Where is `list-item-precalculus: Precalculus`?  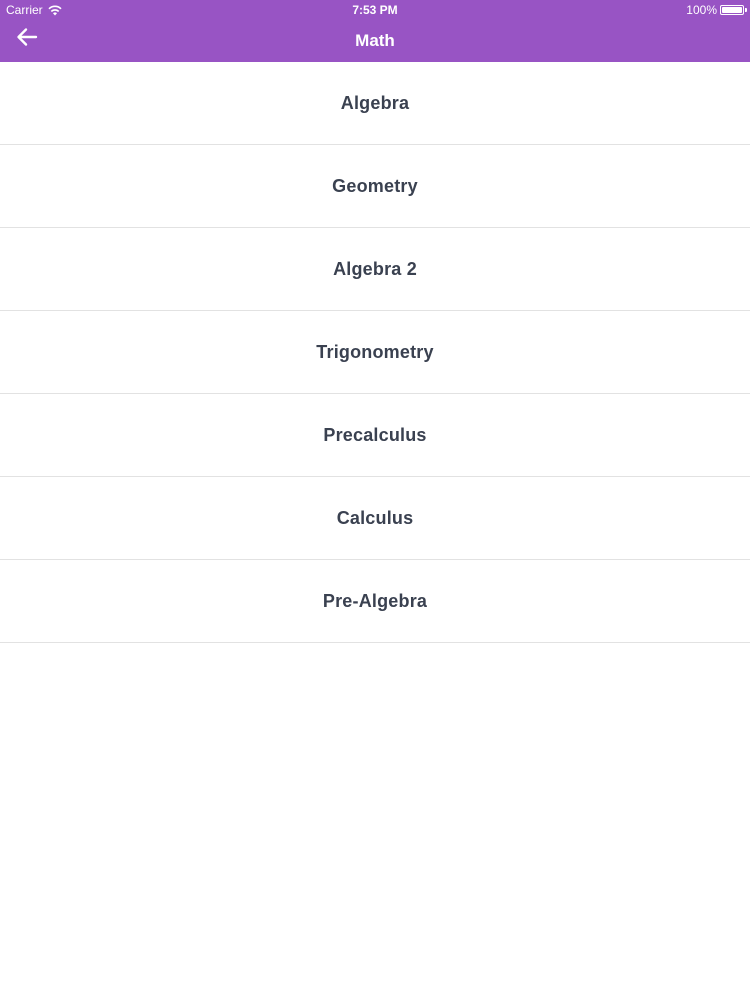
list-item-precalculus: Precalculus is located at coordinates (375, 435).